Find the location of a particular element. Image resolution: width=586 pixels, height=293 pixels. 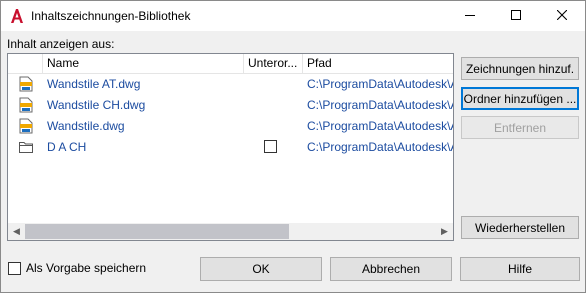

add-drawings-button: Zeichnungen hinzuf. is located at coordinates (520, 68).